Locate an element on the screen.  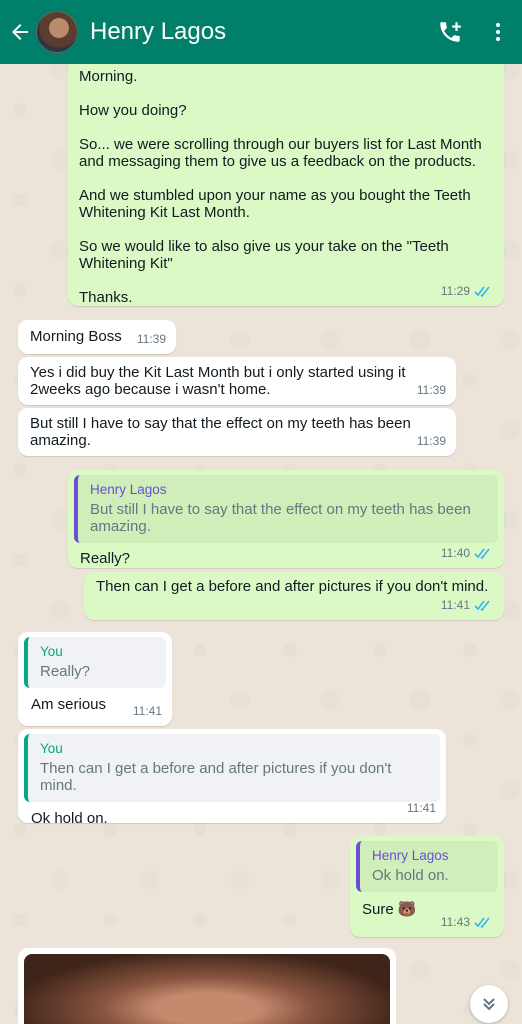
contact-name: Henry Lagos is located at coordinates (258, 32).